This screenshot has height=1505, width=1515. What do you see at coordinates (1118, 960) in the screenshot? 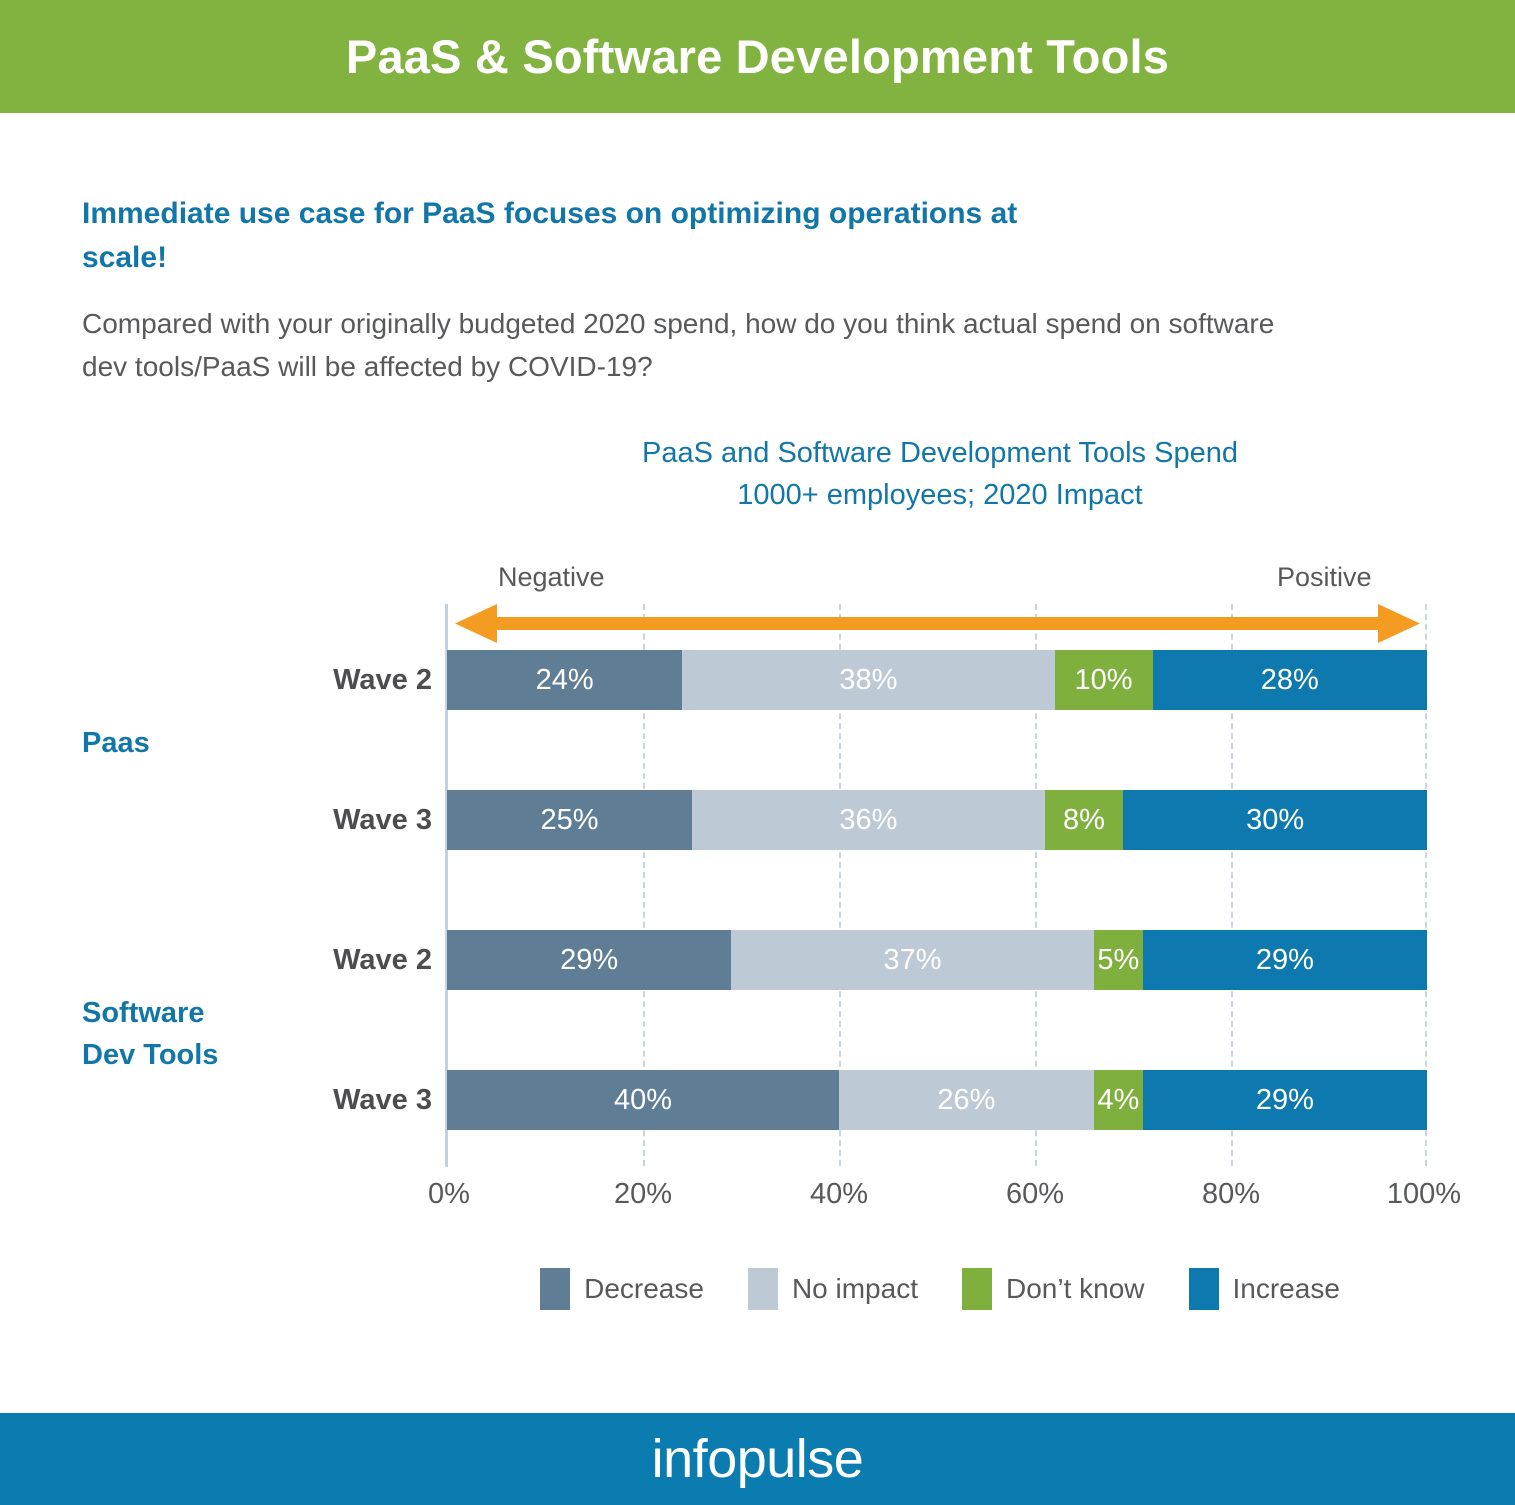
I see `bar-segment-dont-know: 5%` at bounding box center [1118, 960].